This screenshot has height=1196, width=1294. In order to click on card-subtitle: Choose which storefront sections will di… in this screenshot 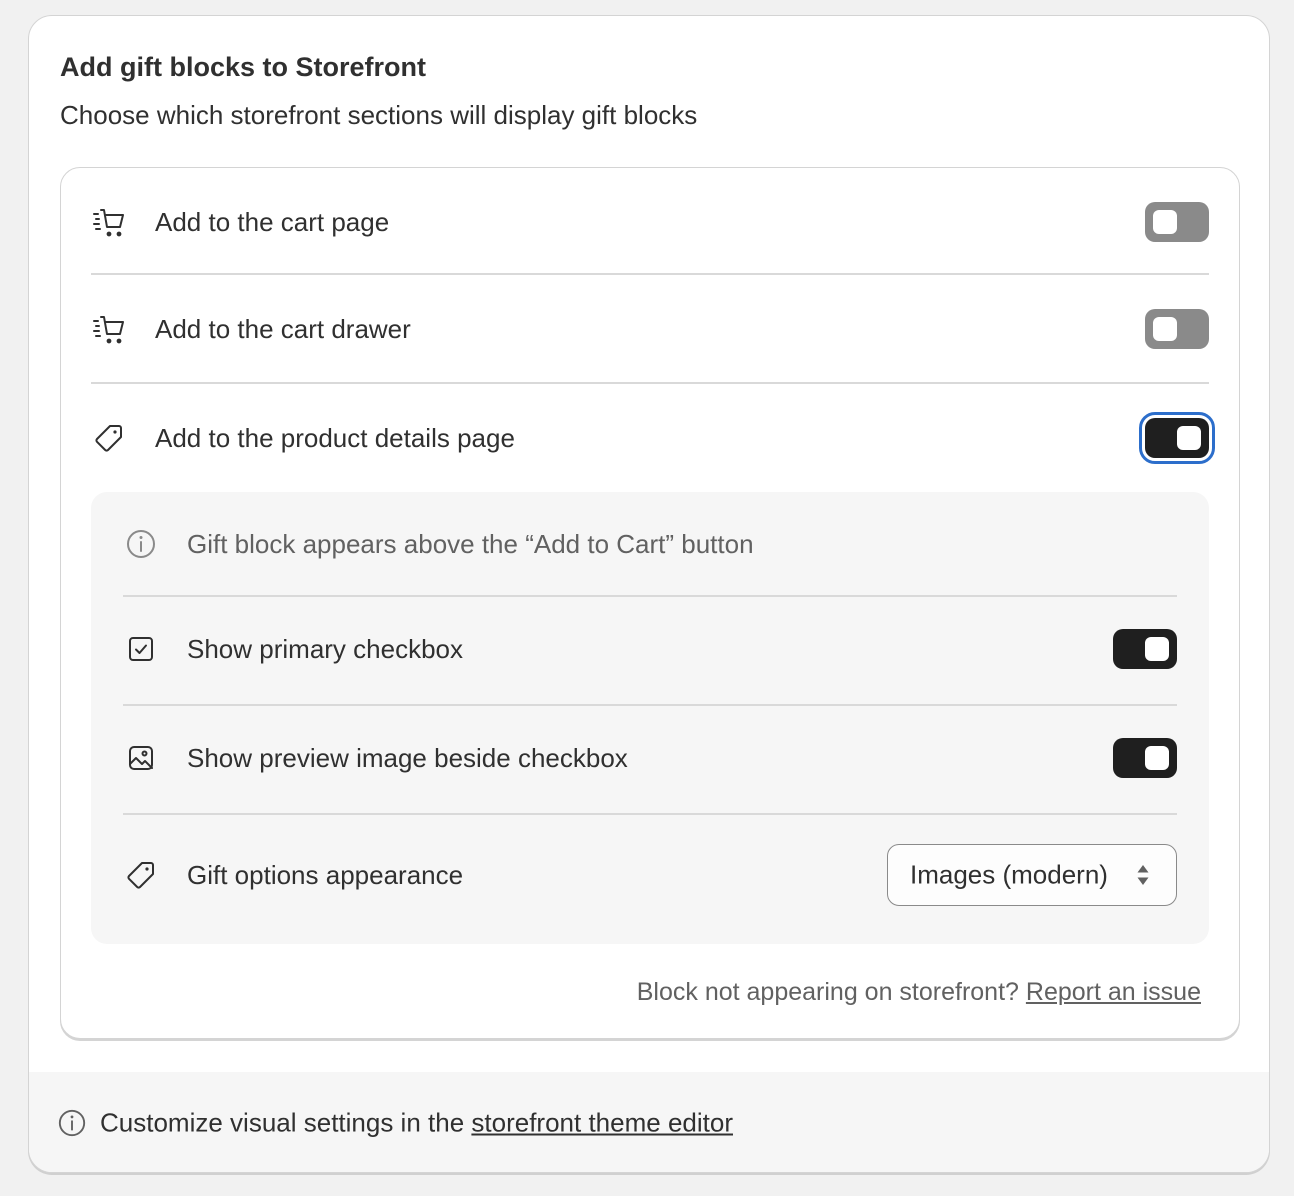, I will do `click(379, 115)`.